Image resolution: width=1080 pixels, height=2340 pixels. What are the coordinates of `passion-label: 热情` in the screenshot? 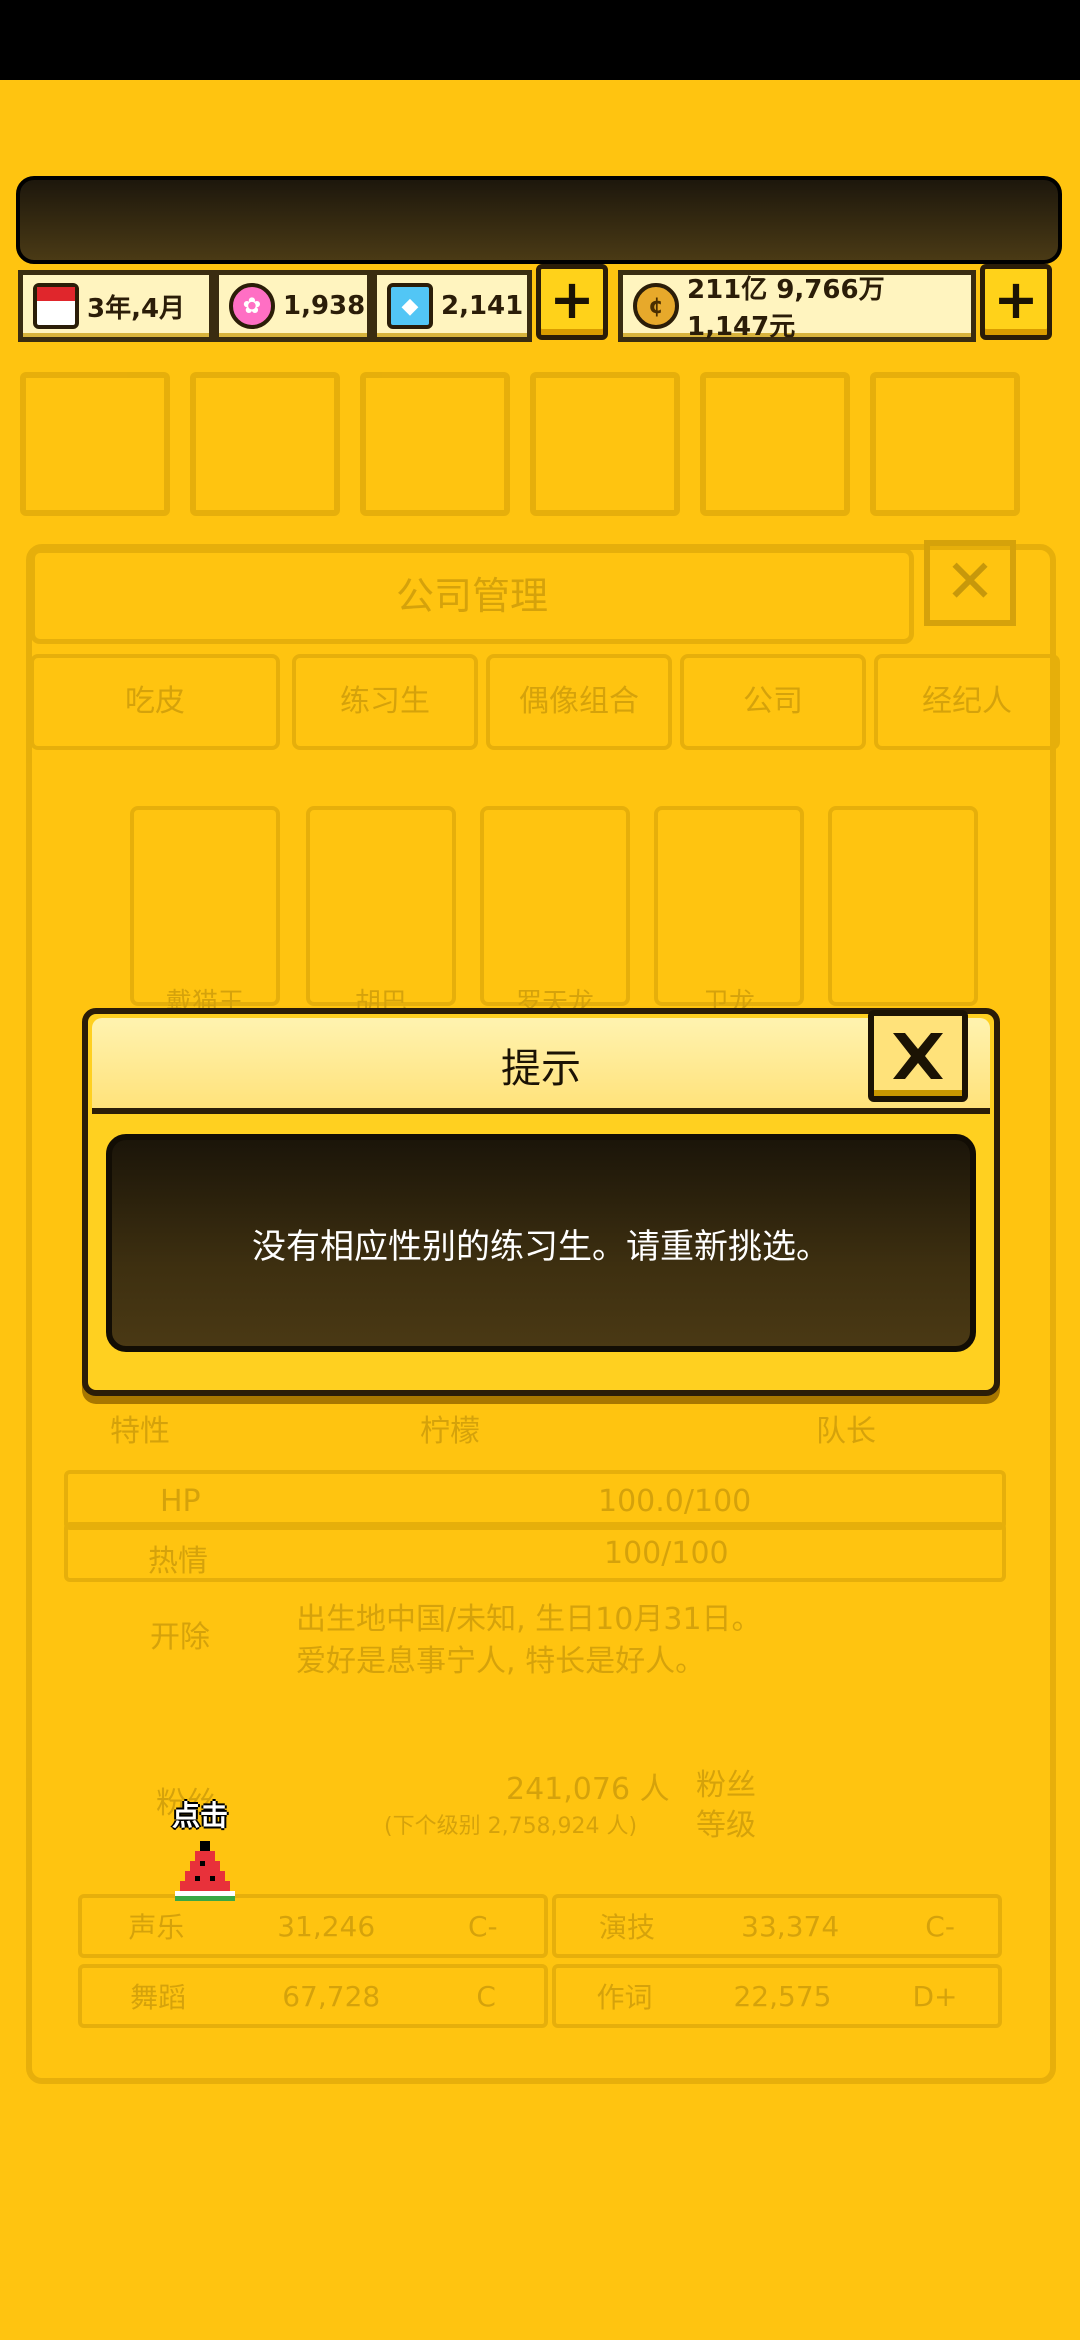 It's located at (178, 1561).